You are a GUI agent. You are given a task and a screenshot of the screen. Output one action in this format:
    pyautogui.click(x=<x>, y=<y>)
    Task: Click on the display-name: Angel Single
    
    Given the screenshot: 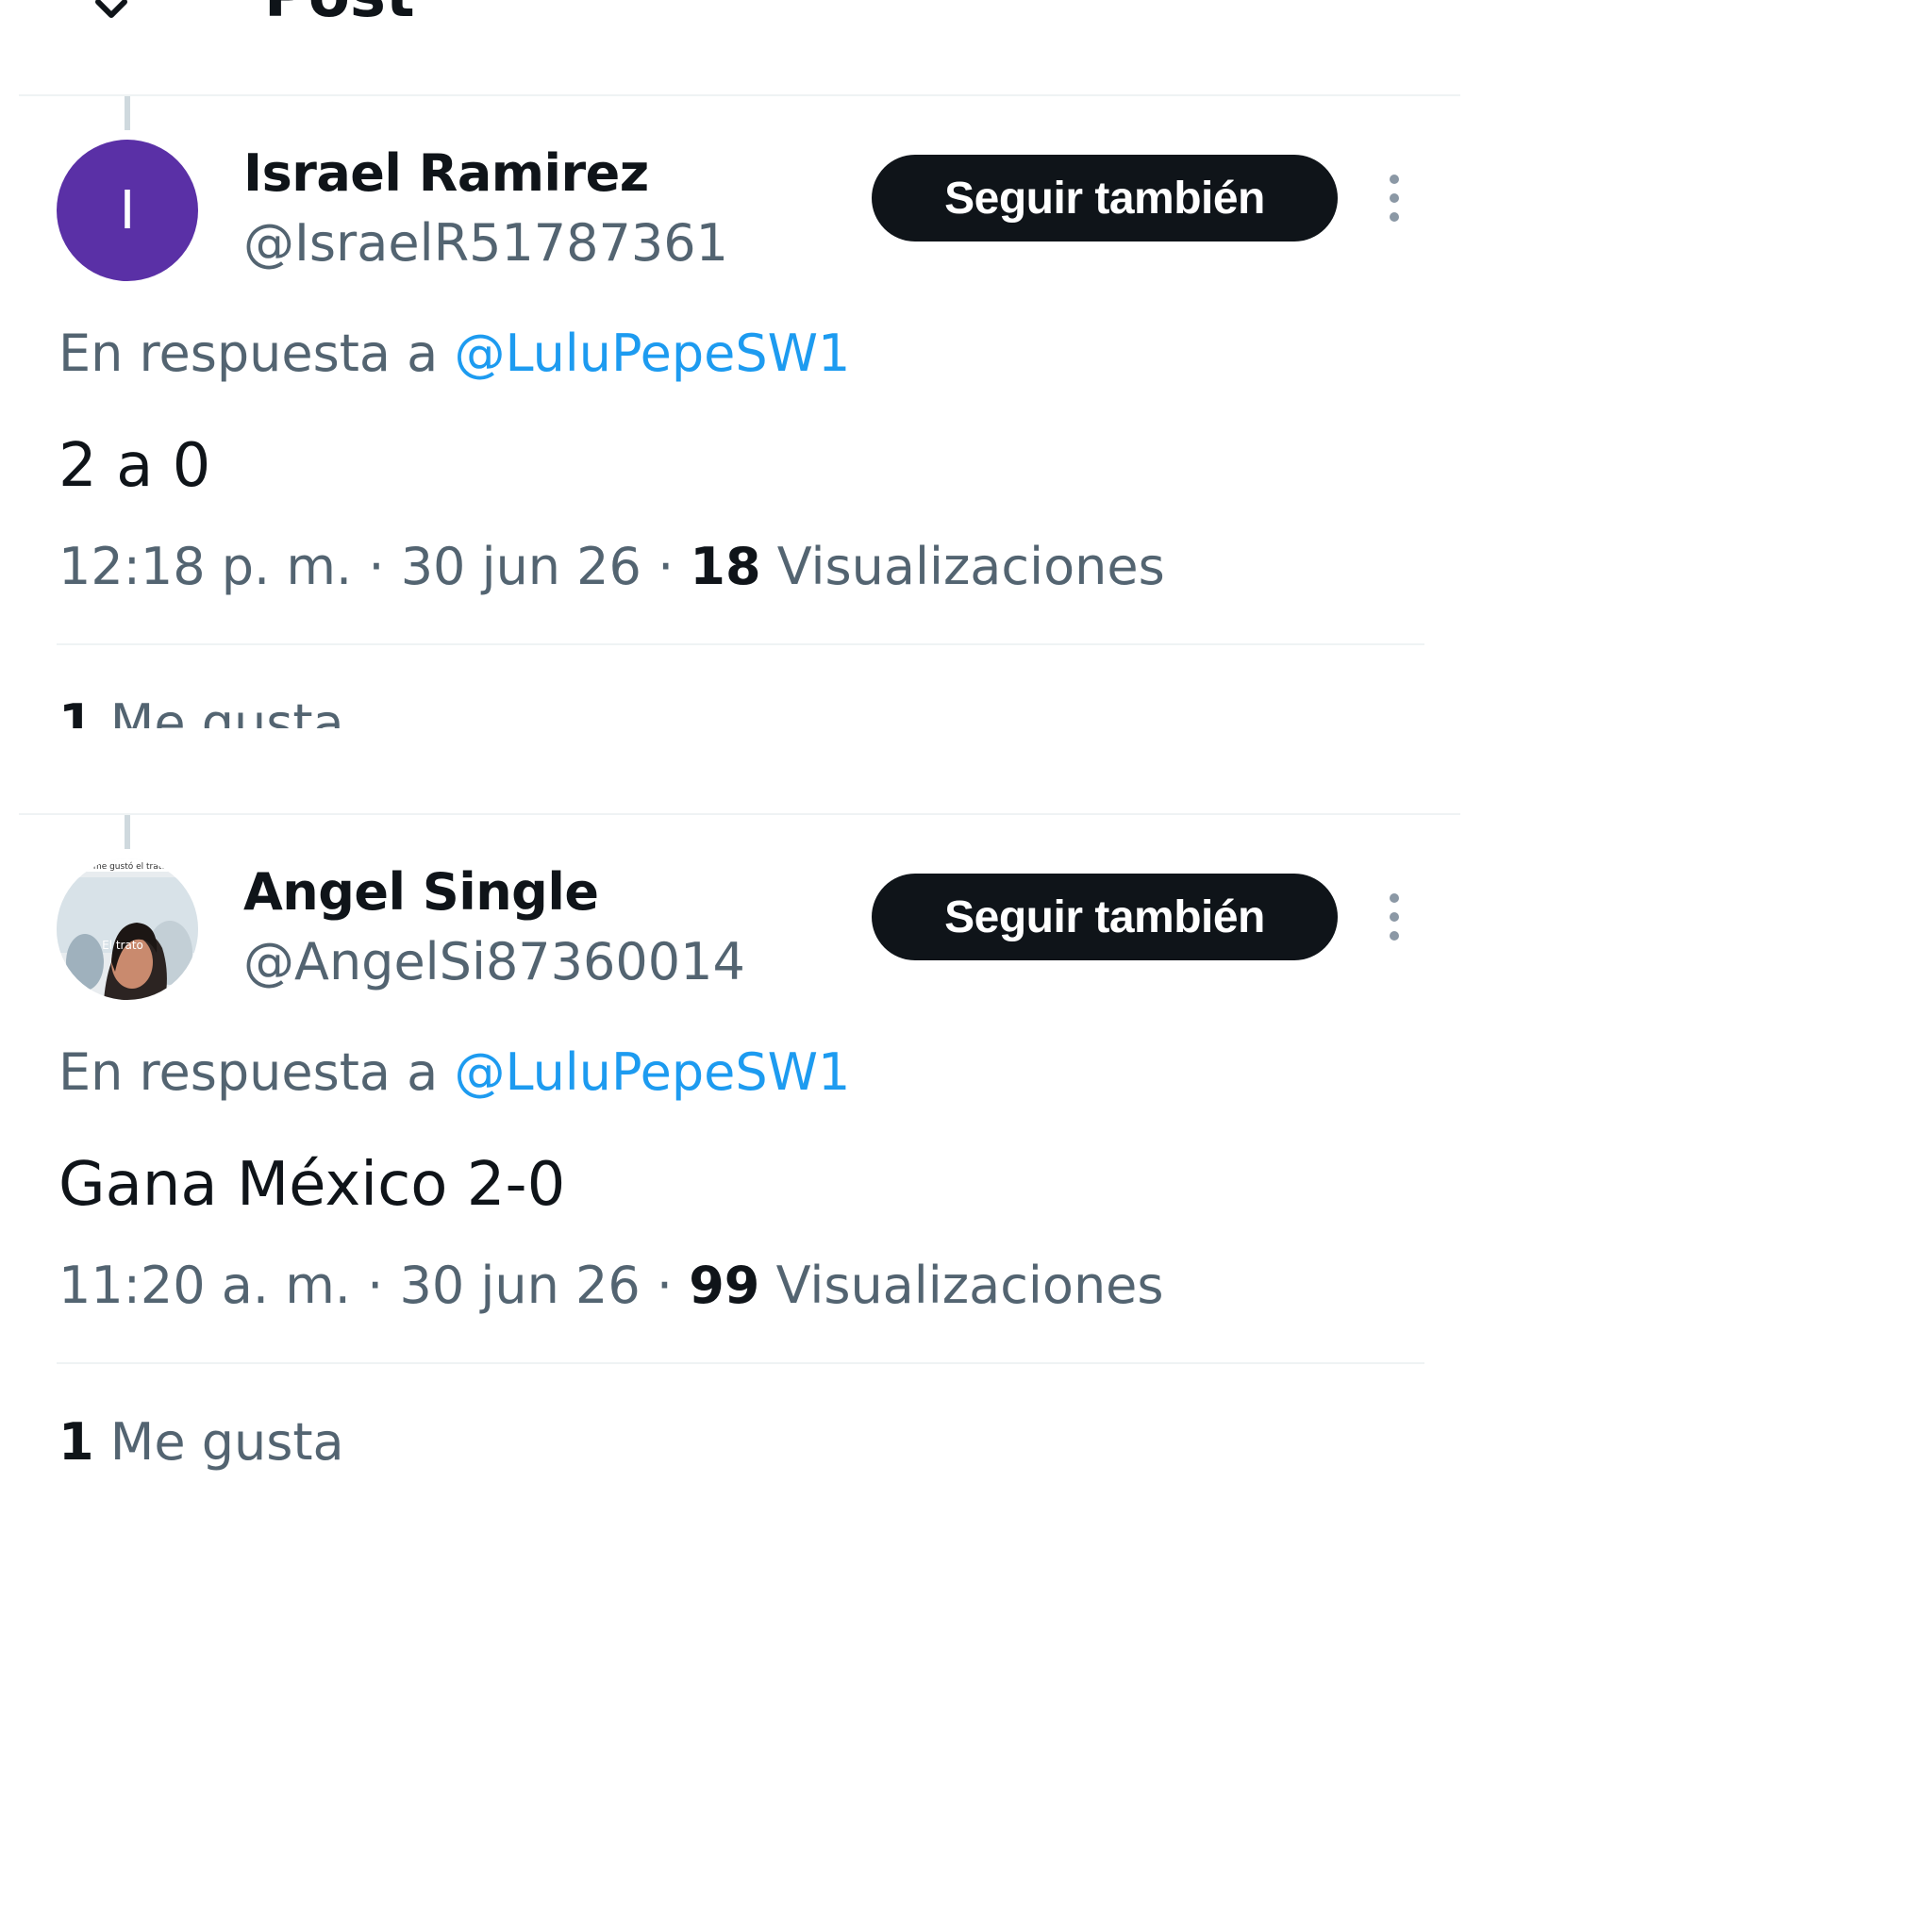 What is the action you would take?
    pyautogui.click(x=421, y=893)
    